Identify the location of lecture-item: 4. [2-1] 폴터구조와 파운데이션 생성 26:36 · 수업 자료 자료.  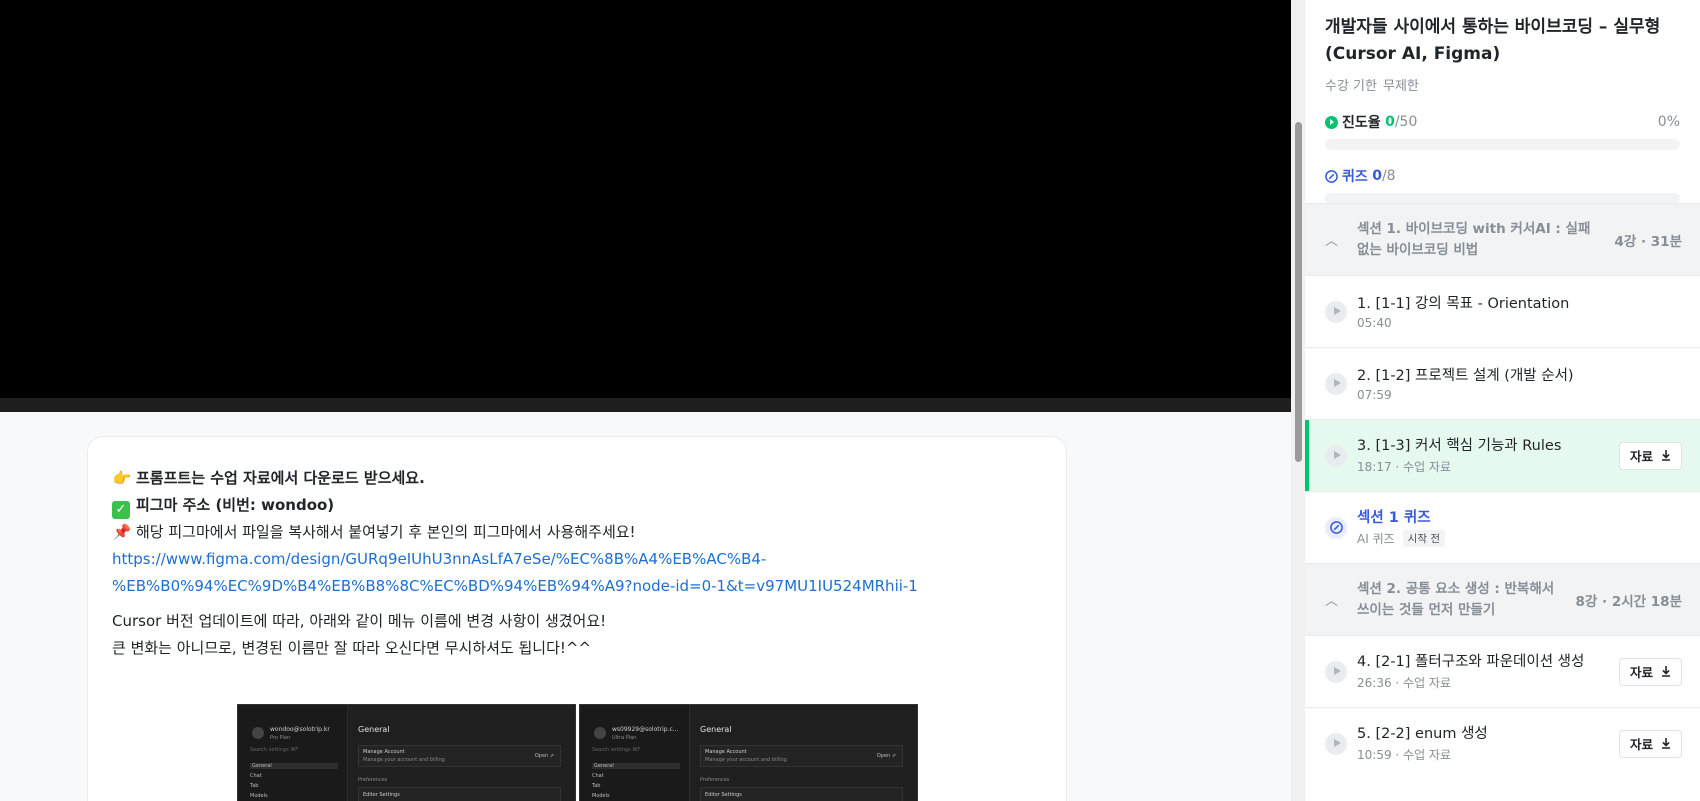
(1502, 671).